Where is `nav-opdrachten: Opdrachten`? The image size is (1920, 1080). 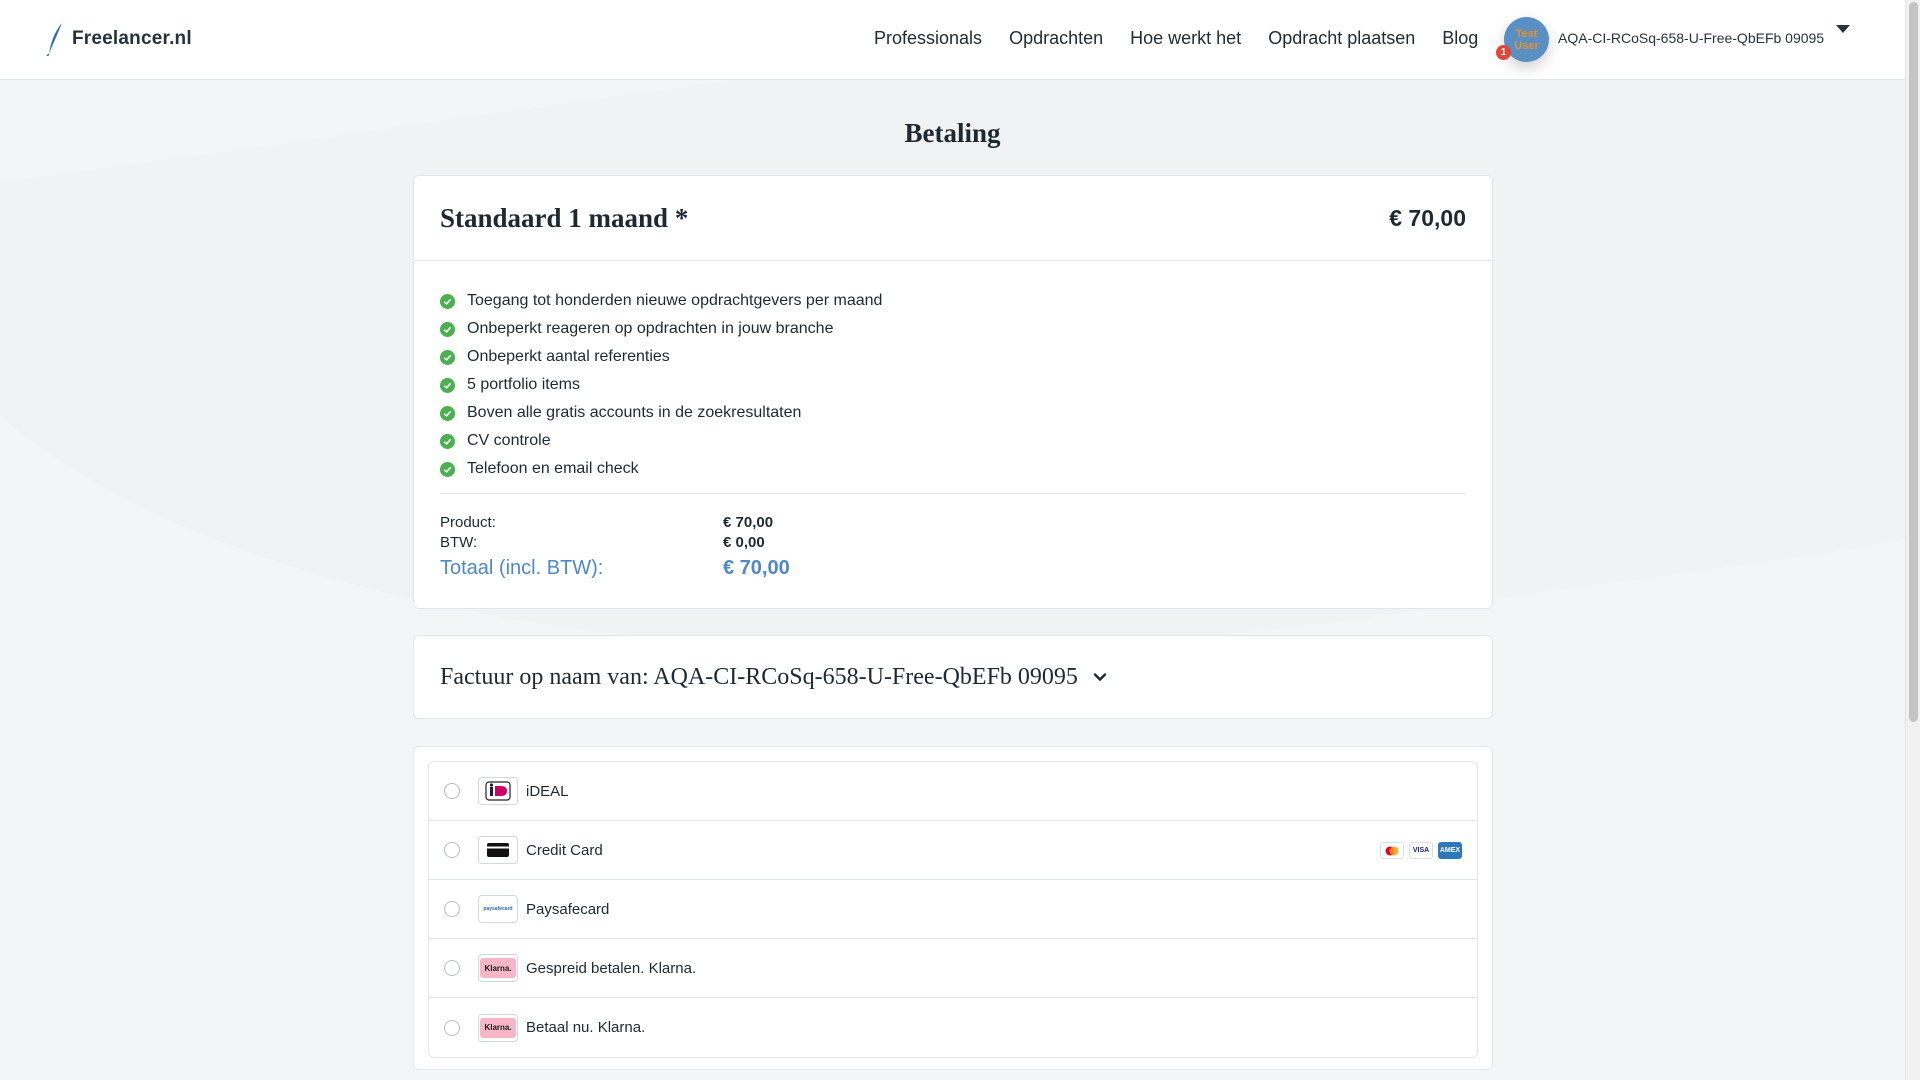
nav-opdrachten: Opdrachten is located at coordinates (1056, 38).